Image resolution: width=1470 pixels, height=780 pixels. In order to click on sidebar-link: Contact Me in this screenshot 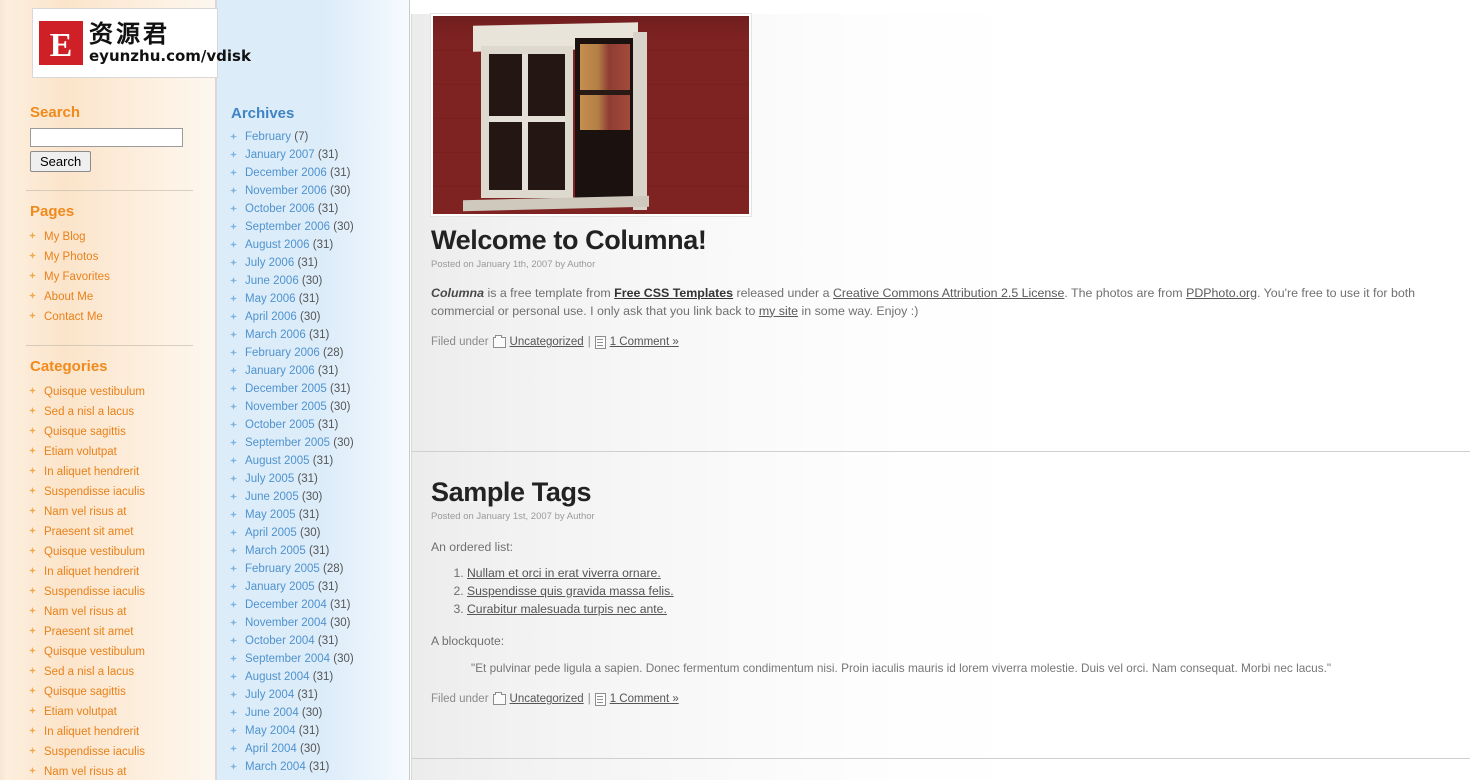, I will do `click(73, 317)`.